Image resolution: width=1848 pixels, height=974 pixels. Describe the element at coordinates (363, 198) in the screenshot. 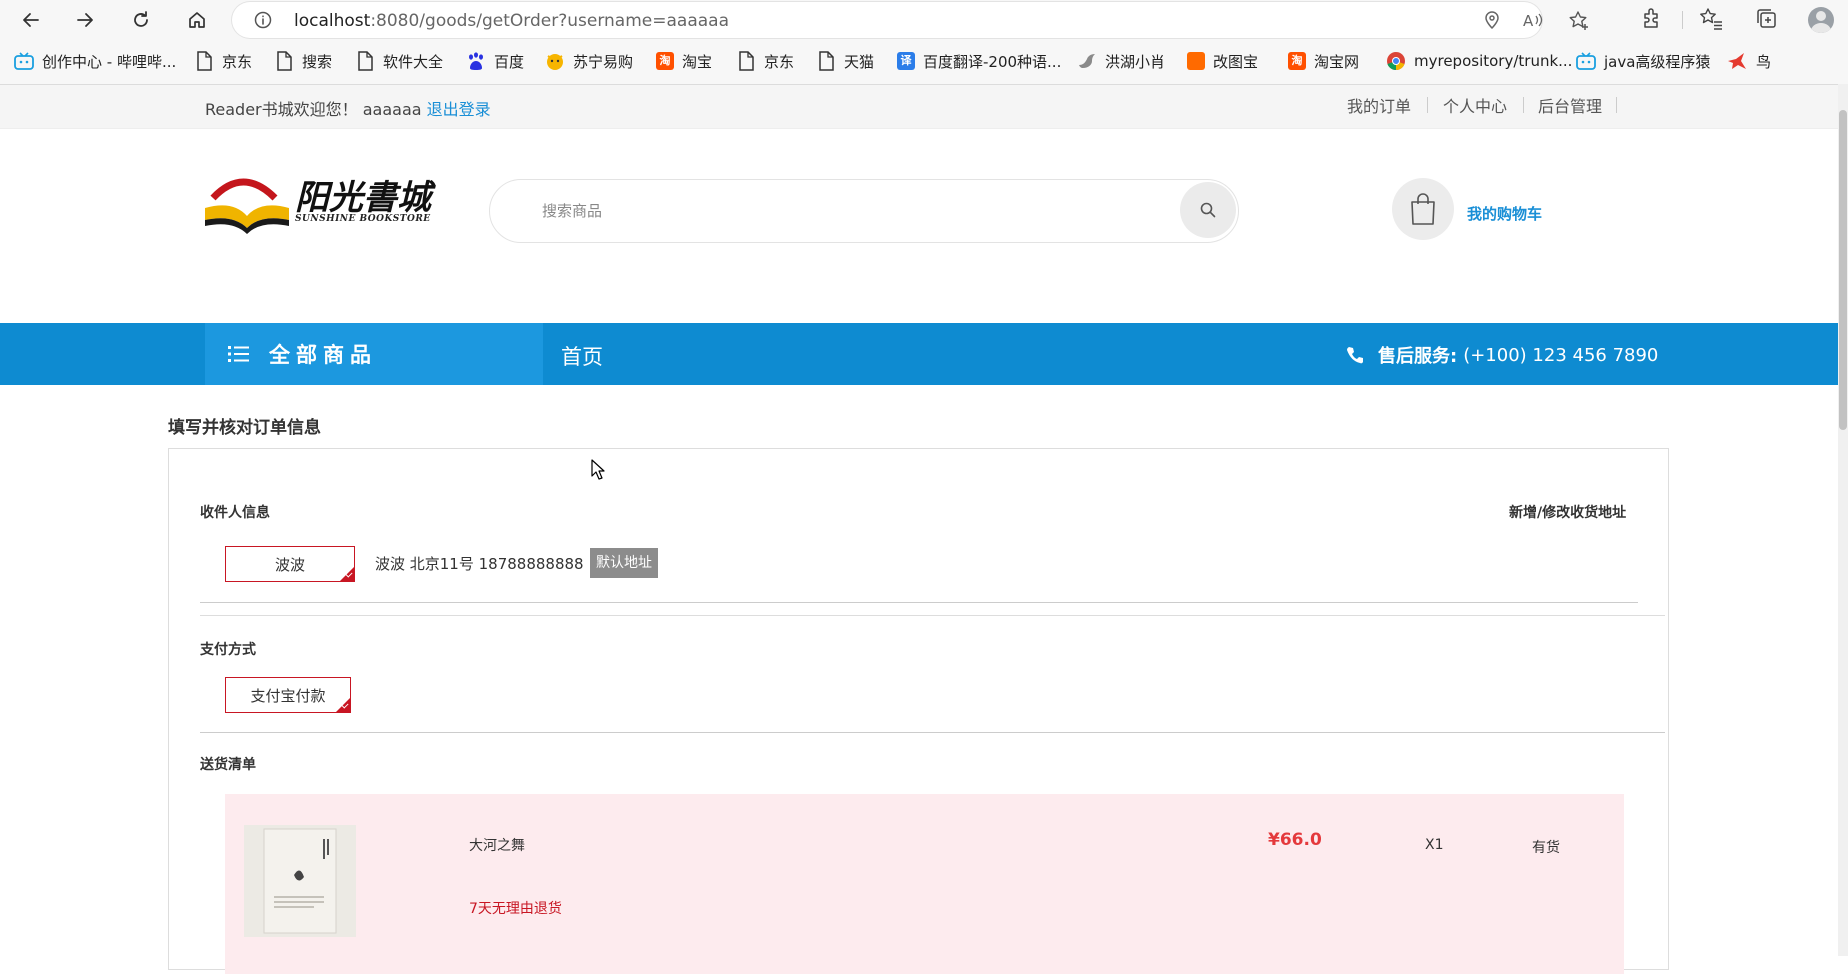

I see `logo-text: 阳光書城` at that location.